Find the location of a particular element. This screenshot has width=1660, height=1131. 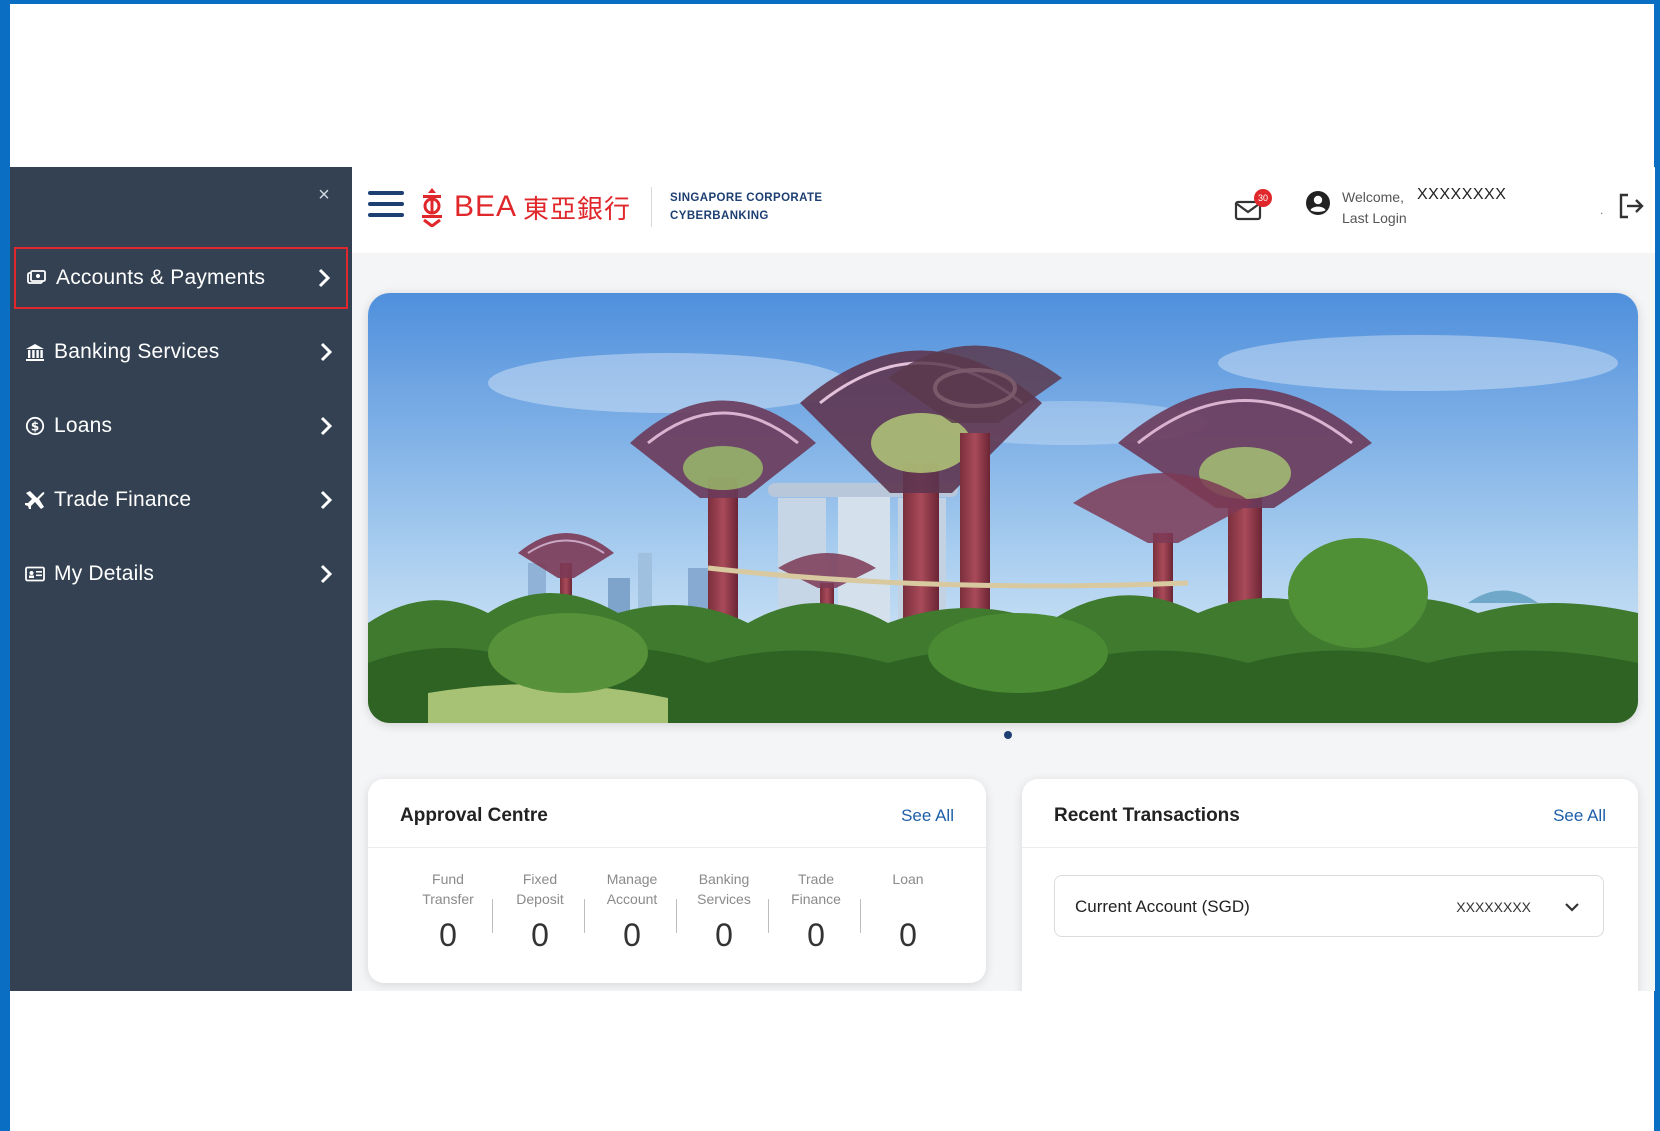

sidebar-item-label: Loans is located at coordinates (83, 425).